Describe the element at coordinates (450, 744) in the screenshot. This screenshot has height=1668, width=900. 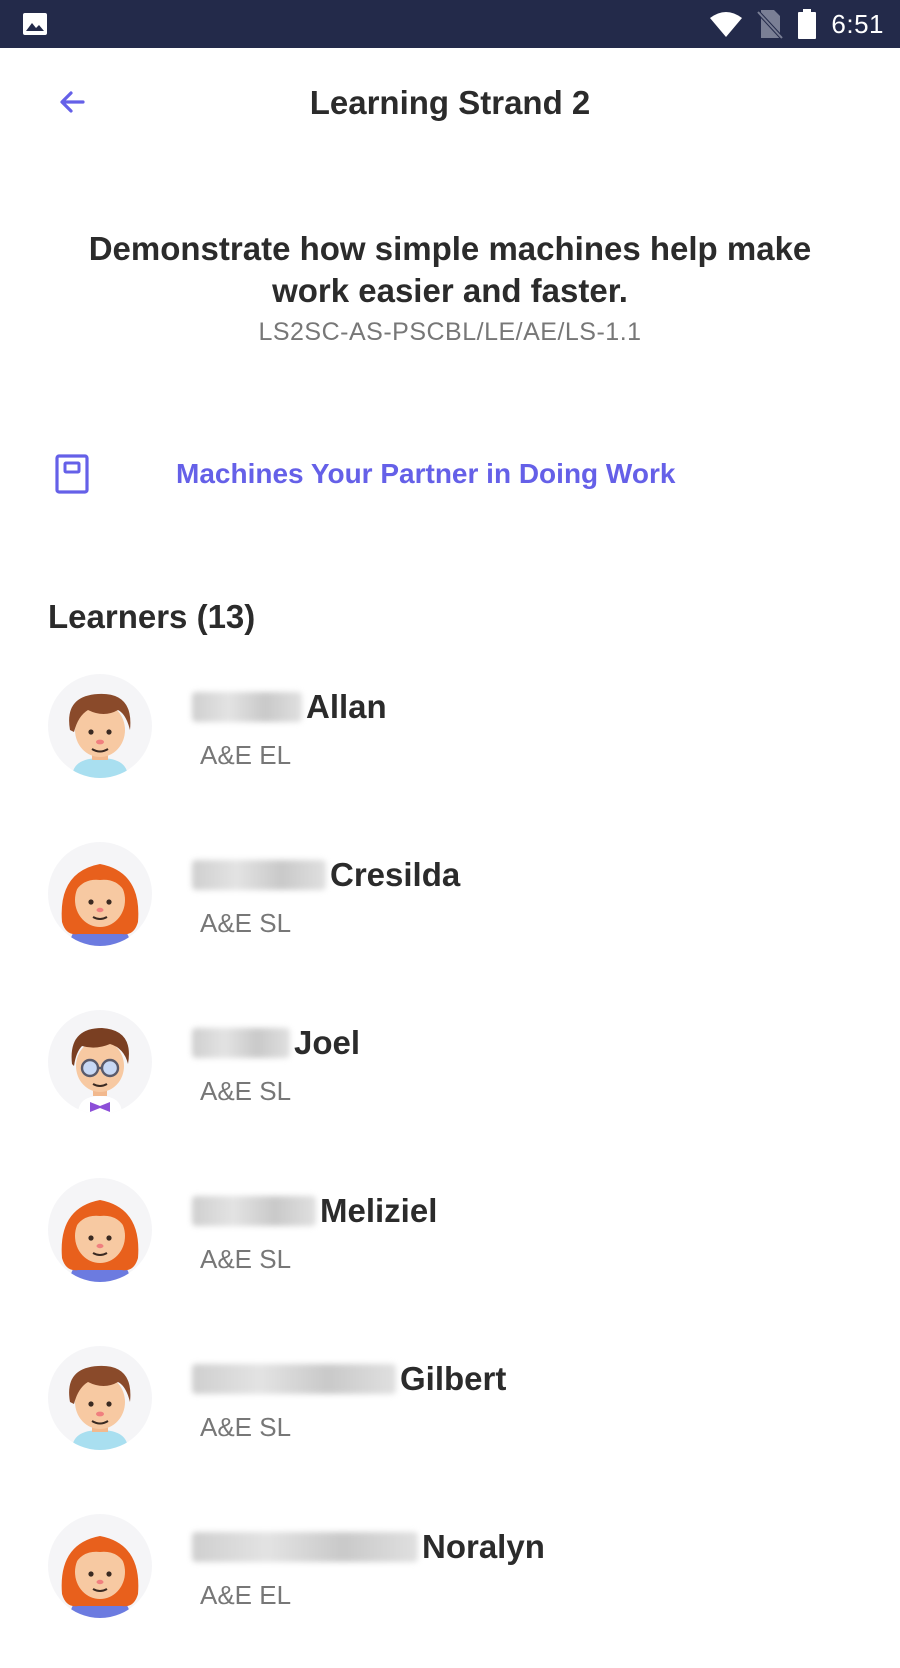
I see `learner-item: Allan A&E EL` at that location.